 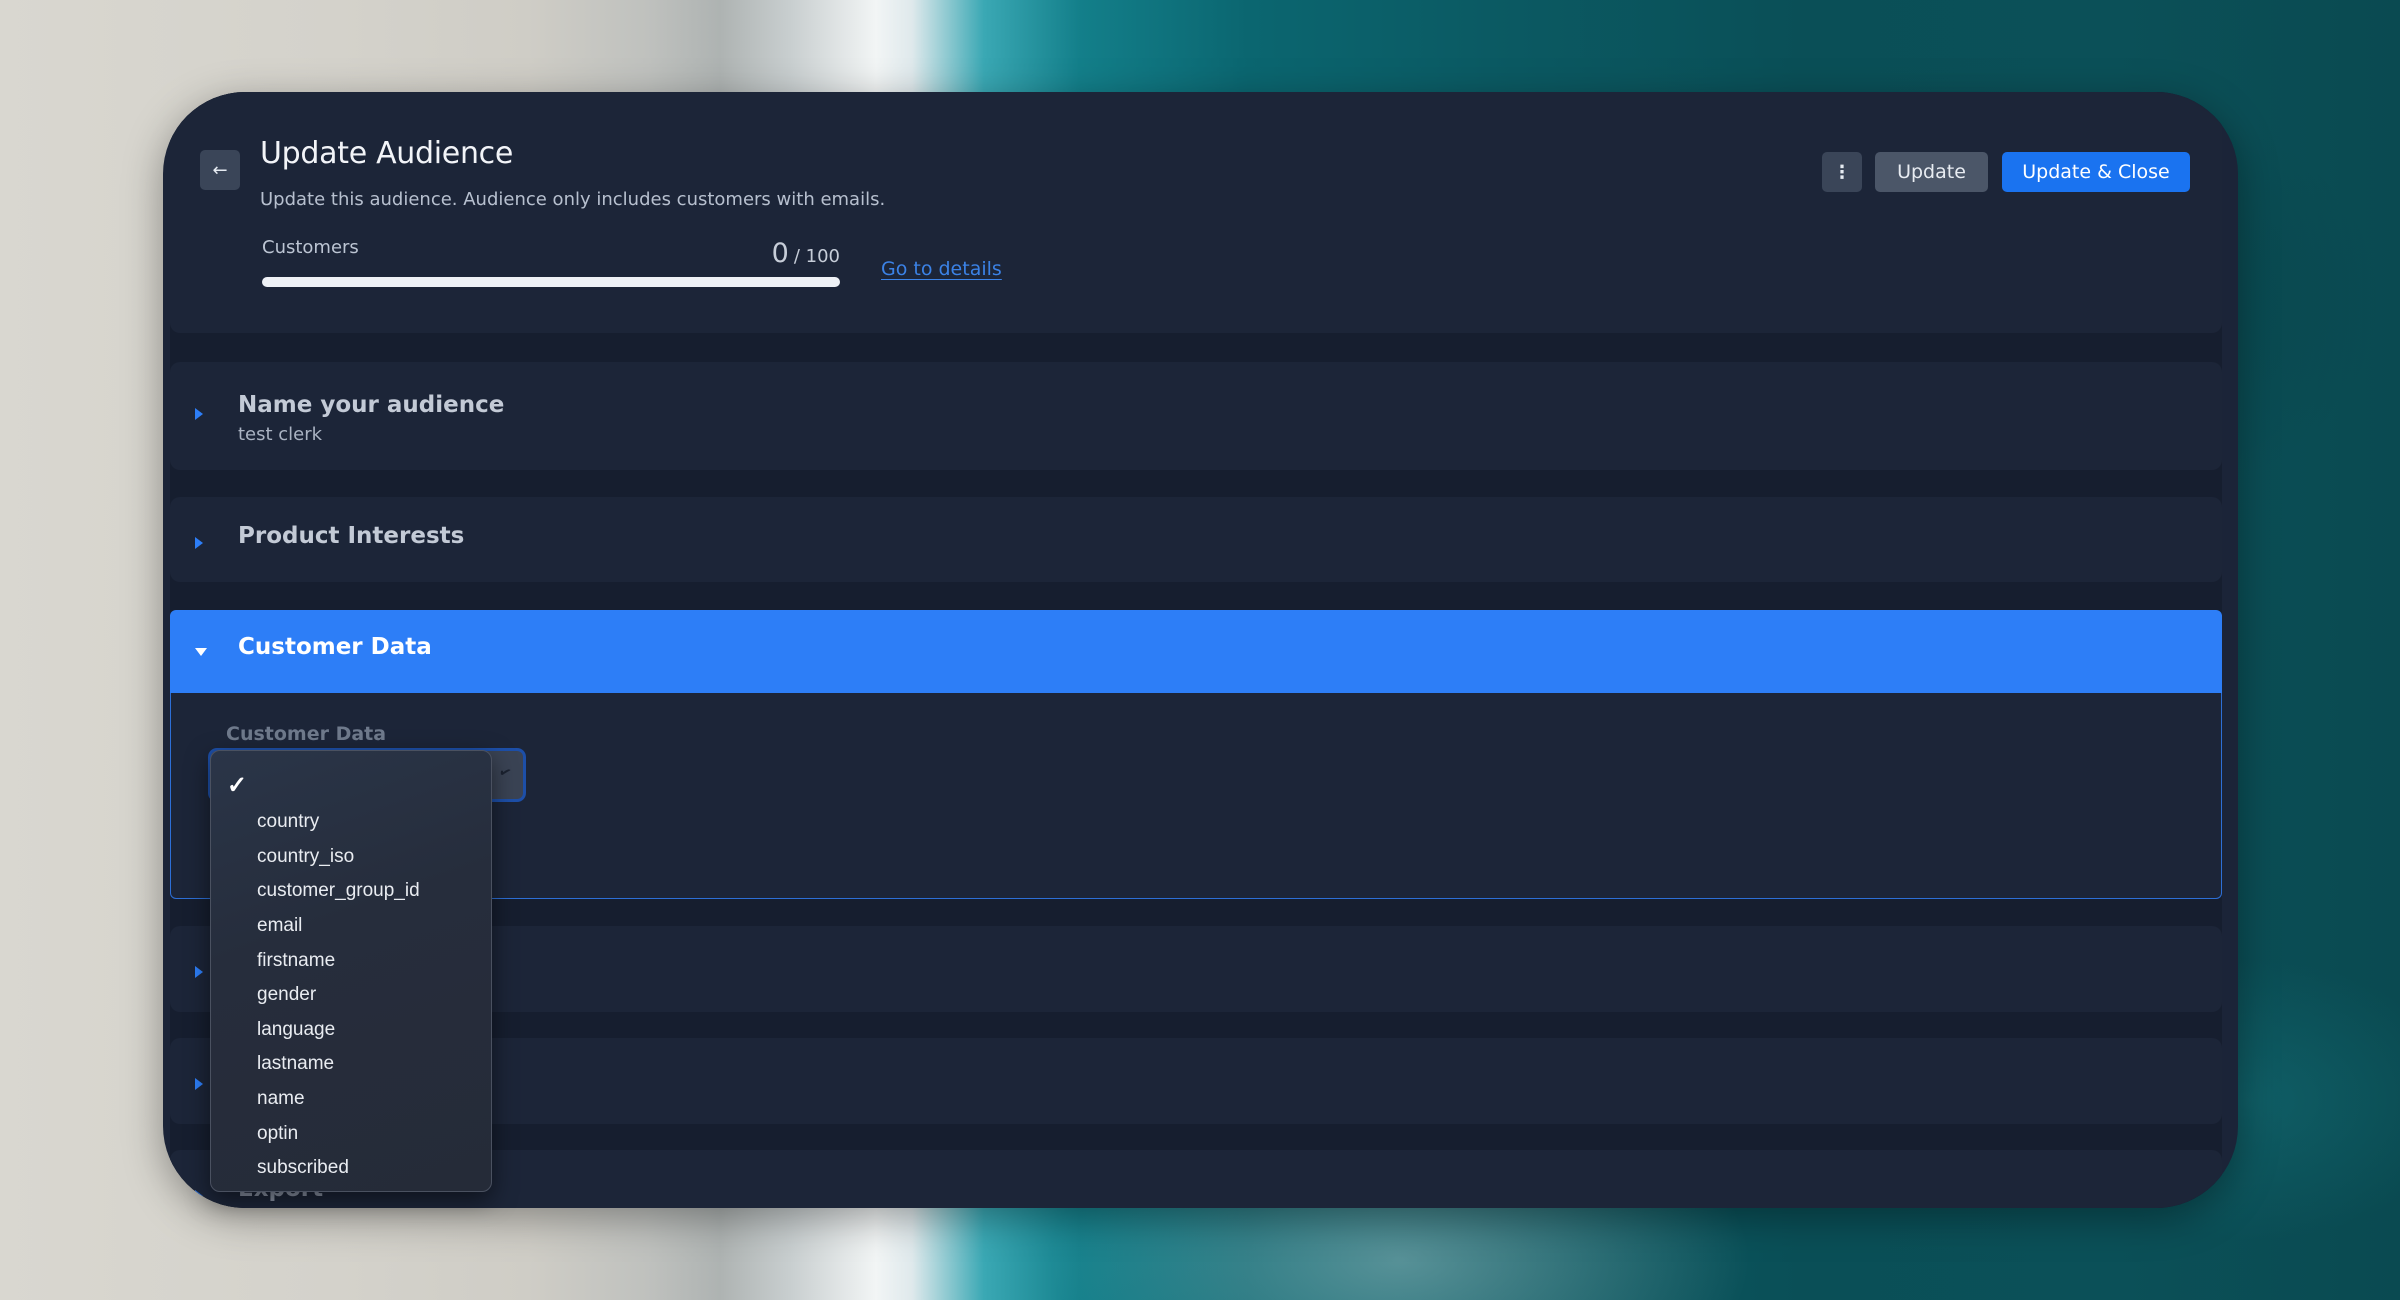 I want to click on dropdown-option: country_iso, so click(x=351, y=857).